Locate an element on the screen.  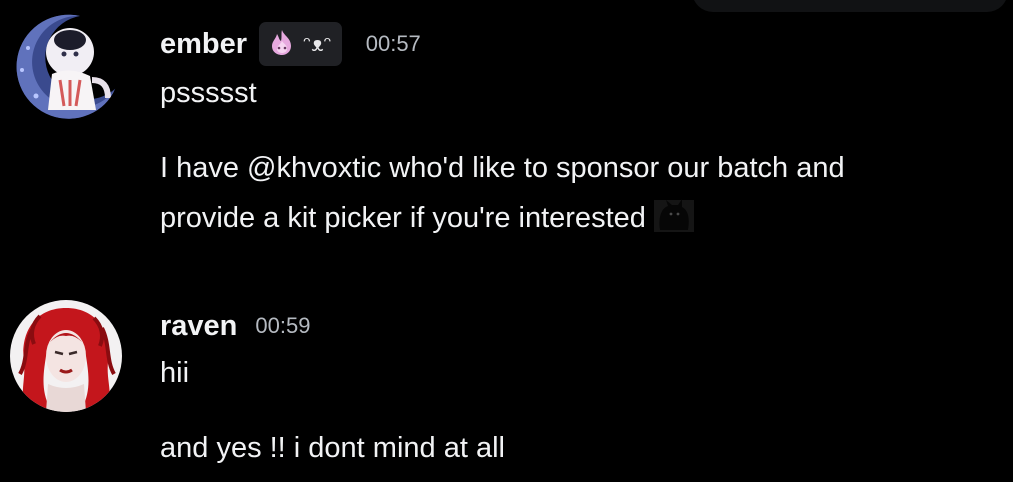
username-raven: raven is located at coordinates (198, 326).